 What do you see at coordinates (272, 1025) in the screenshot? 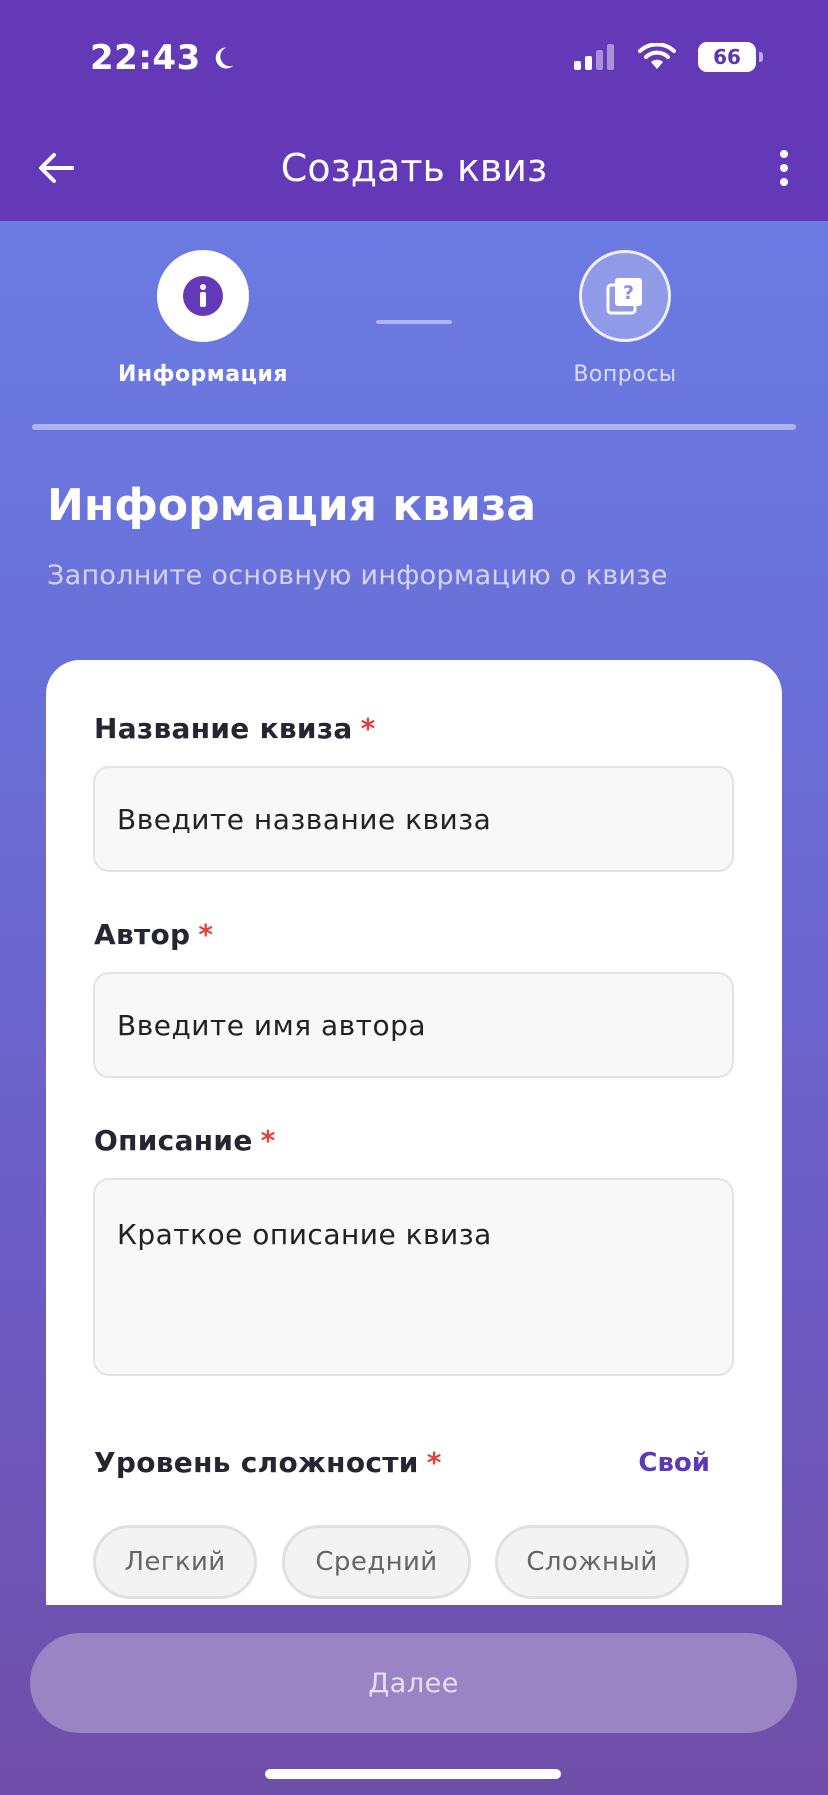
I see `author-placeholder: Введите имя автора` at bounding box center [272, 1025].